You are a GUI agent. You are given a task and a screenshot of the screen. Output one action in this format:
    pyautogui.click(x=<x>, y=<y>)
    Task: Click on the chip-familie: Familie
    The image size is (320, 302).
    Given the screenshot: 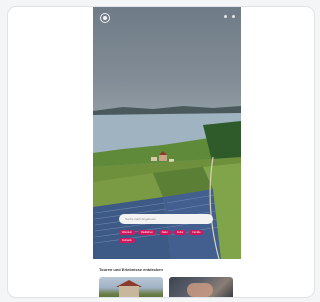 What is the action you would take?
    pyautogui.click(x=196, y=232)
    